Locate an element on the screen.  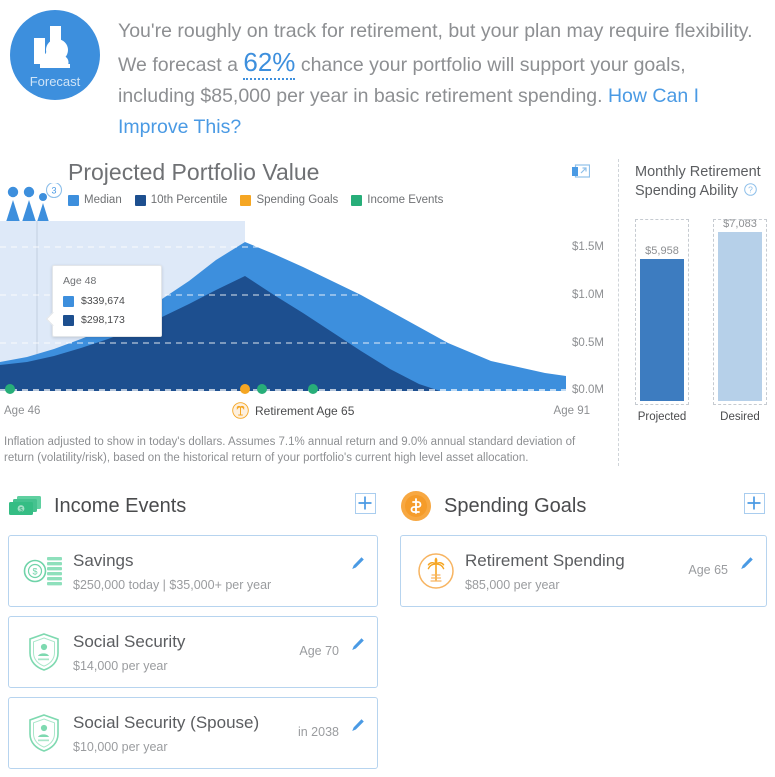
legend-item-10th-percentile: 10th Percentile is located at coordinates (181, 200).